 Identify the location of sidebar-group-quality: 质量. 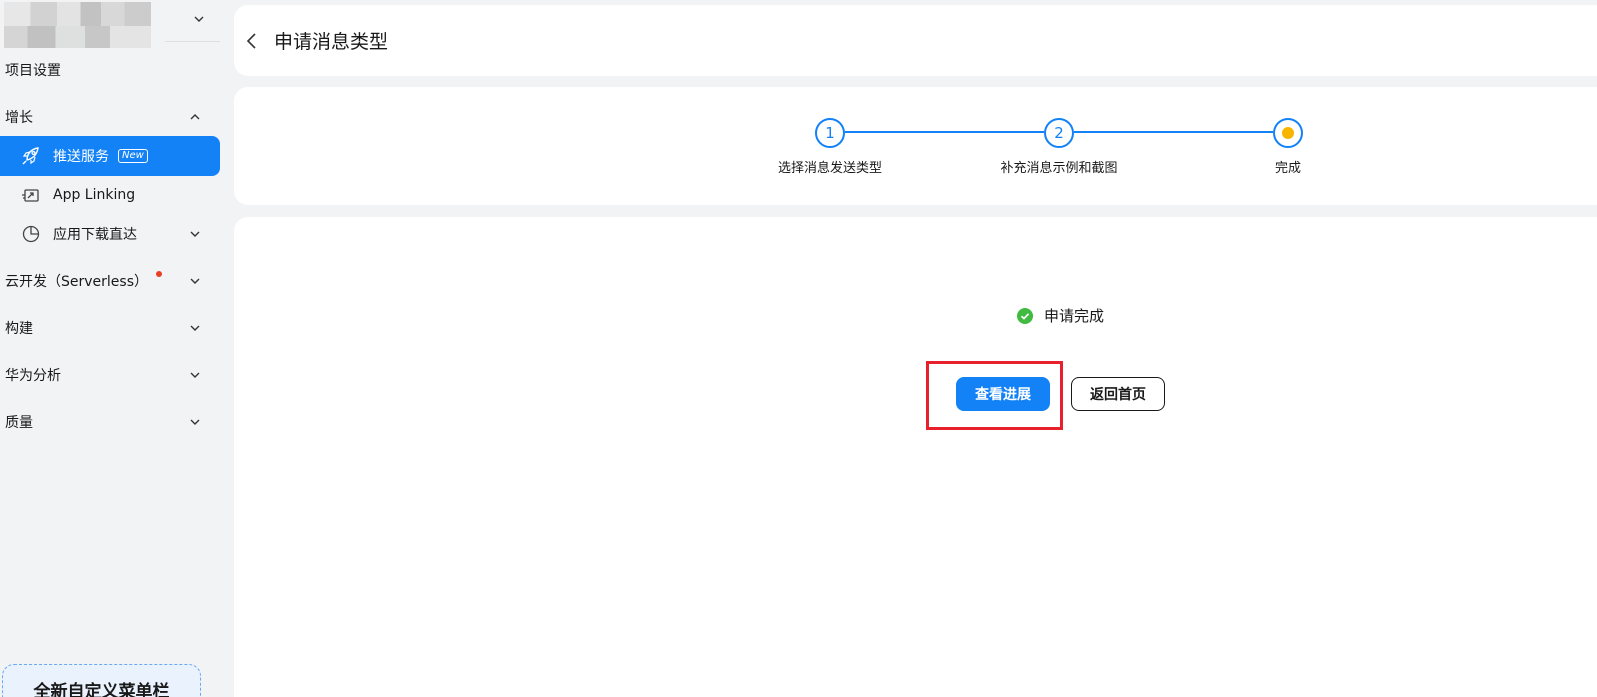
(111, 422).